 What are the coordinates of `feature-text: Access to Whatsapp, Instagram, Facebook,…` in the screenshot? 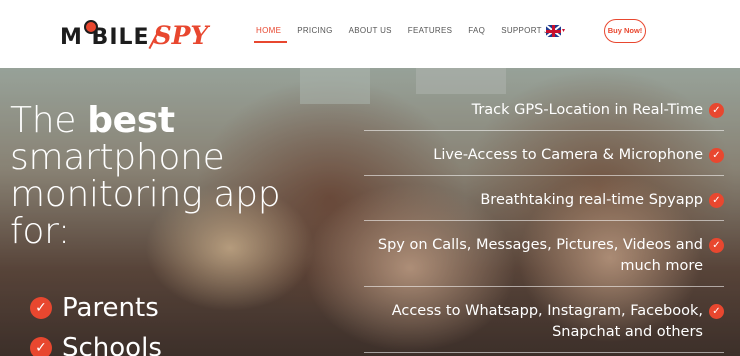 It's located at (547, 321).